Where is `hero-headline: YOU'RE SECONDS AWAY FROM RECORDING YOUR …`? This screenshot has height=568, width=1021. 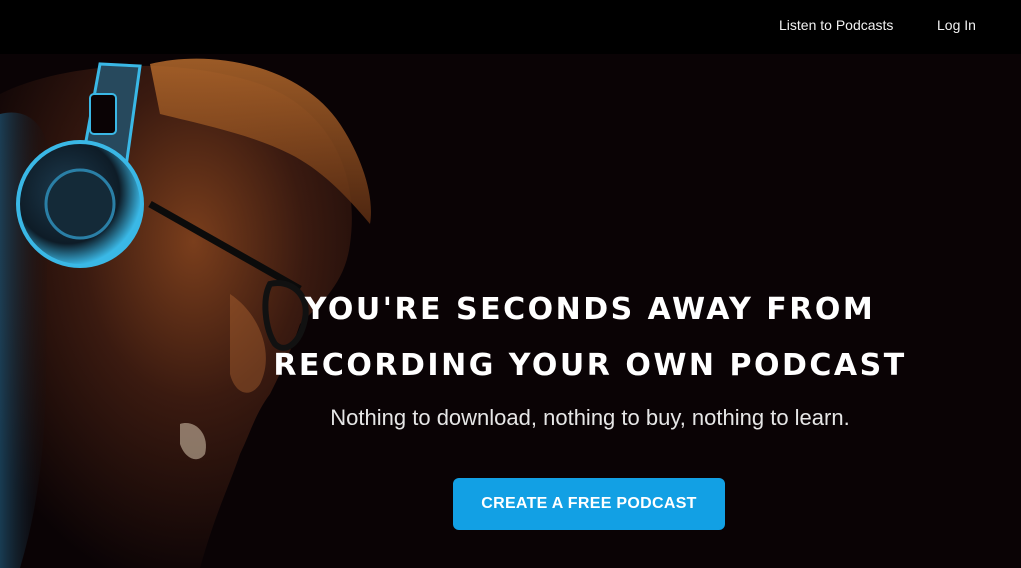
hero-headline: YOU'RE SECONDS AWAY FROM RECORDING YOUR … is located at coordinates (590, 338).